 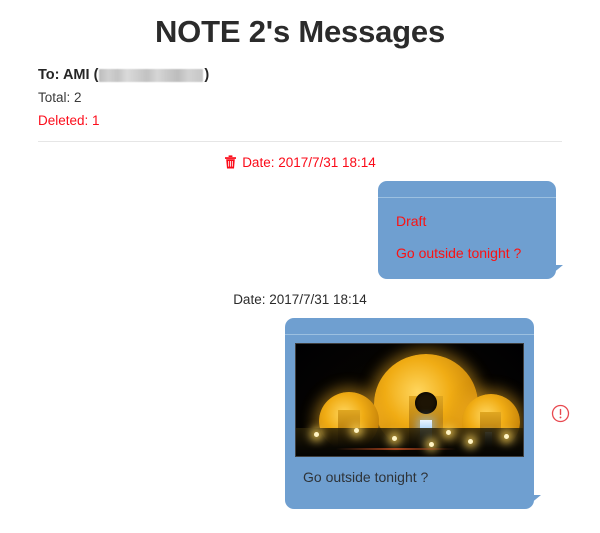 I want to click on total-count-label: Total: 2, so click(x=60, y=97).